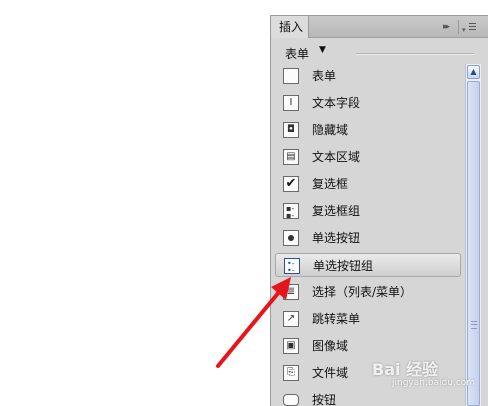 Image resolution: width=488 pixels, height=406 pixels. I want to click on panel-options-menu-icon: ▾, so click(471, 27).